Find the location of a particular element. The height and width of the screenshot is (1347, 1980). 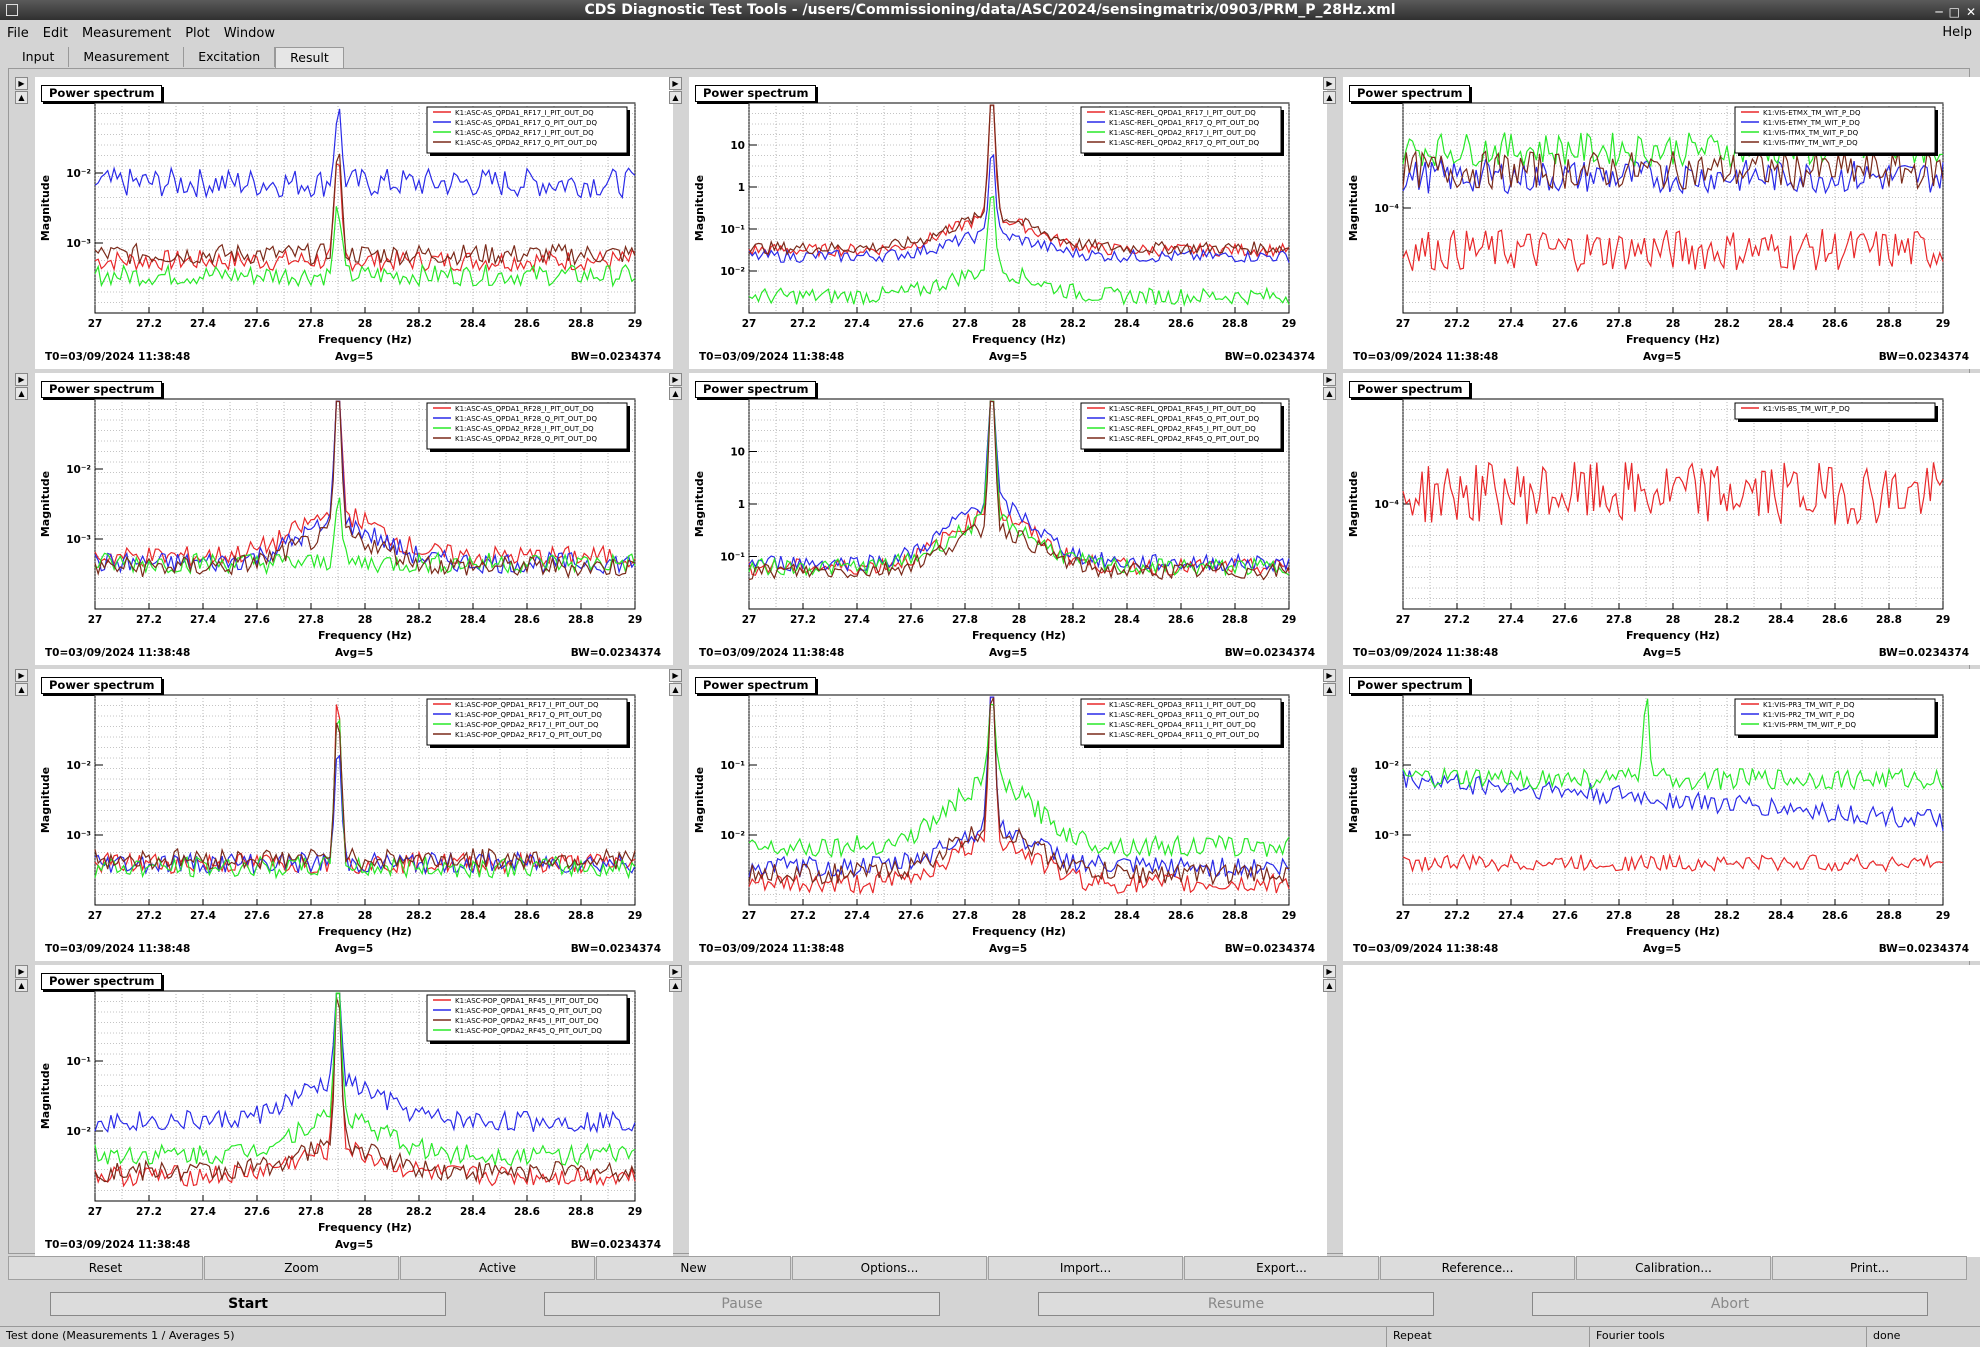

menu-measurement: Measurement is located at coordinates (126, 33).